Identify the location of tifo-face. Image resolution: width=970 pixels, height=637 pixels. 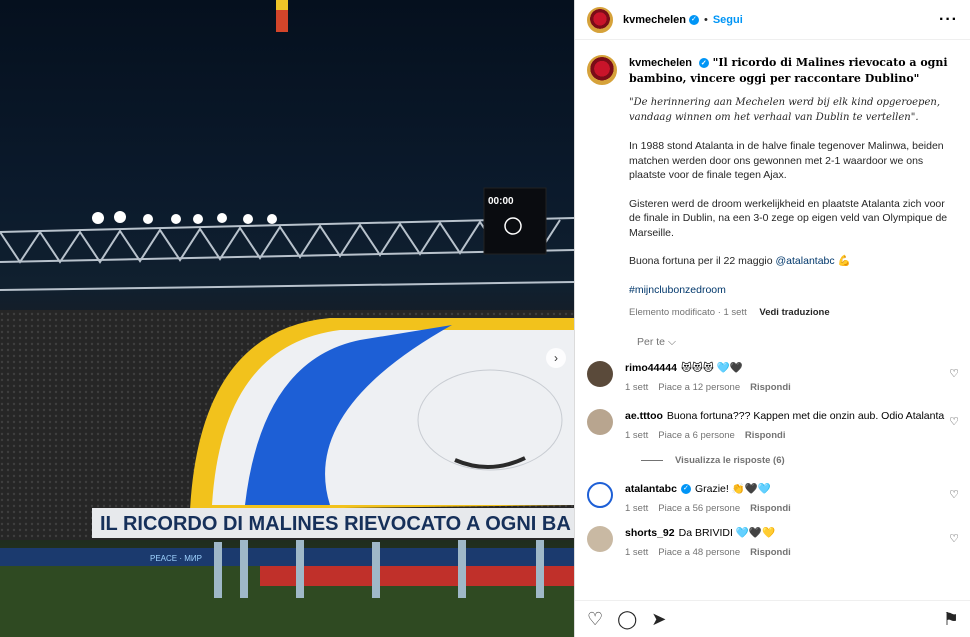
(490, 420).